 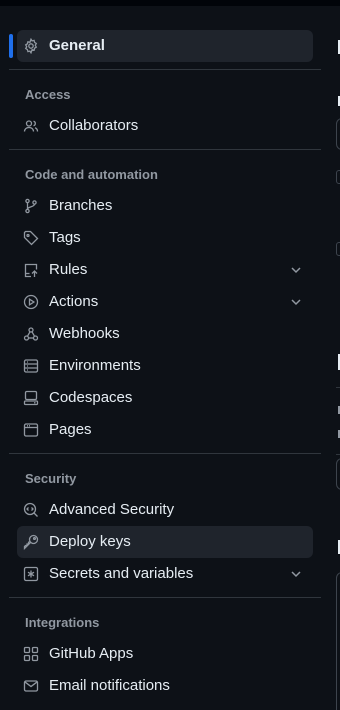 What do you see at coordinates (31, 206) in the screenshot?
I see `git-branch-icon` at bounding box center [31, 206].